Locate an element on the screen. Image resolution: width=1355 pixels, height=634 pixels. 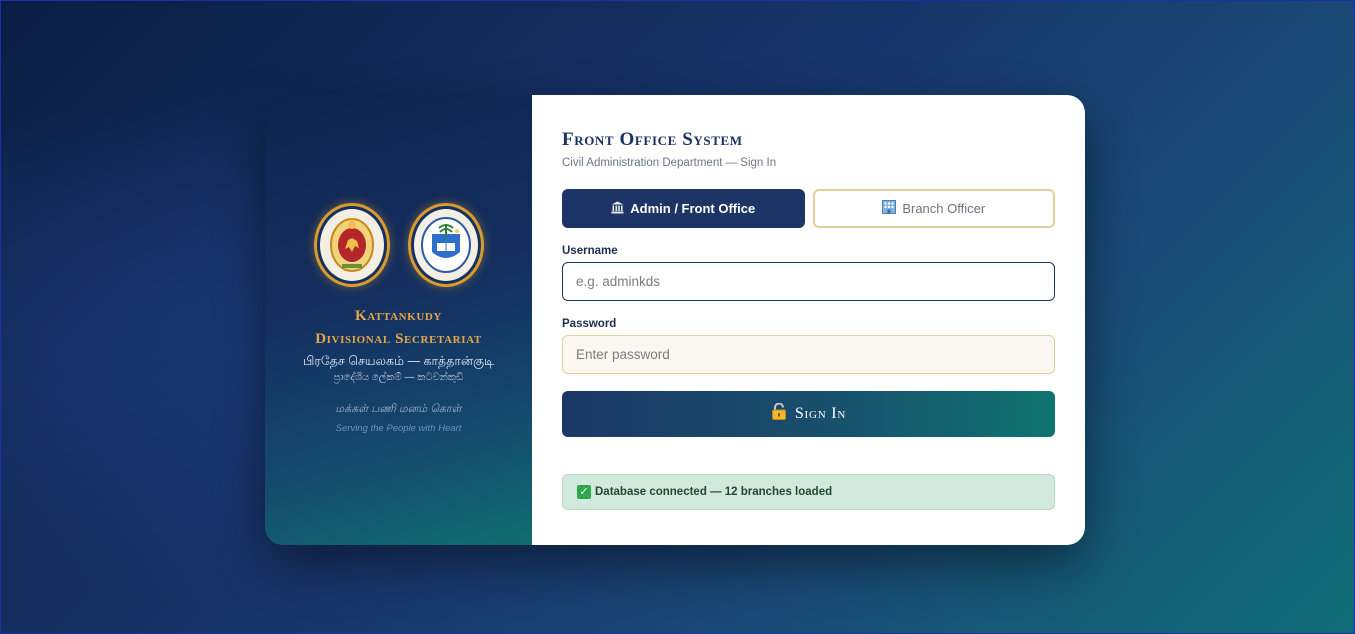
motto-tamil: மக்கள் பணி மனம் கொள் is located at coordinates (398, 409).